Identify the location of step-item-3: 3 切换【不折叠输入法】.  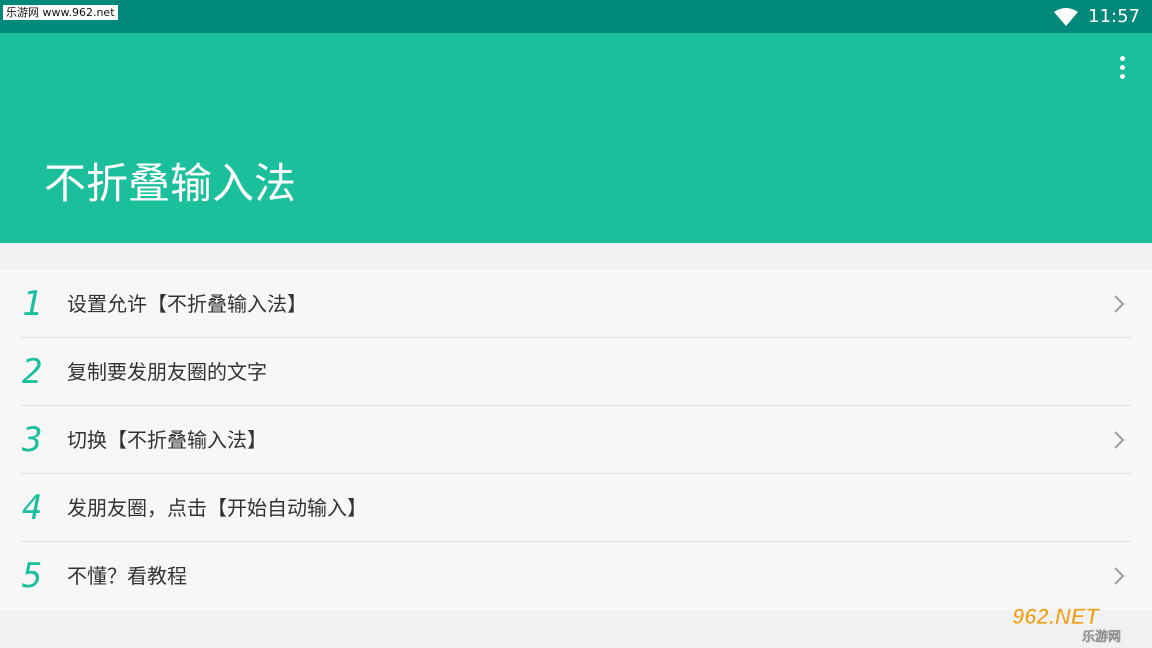
(576, 440).